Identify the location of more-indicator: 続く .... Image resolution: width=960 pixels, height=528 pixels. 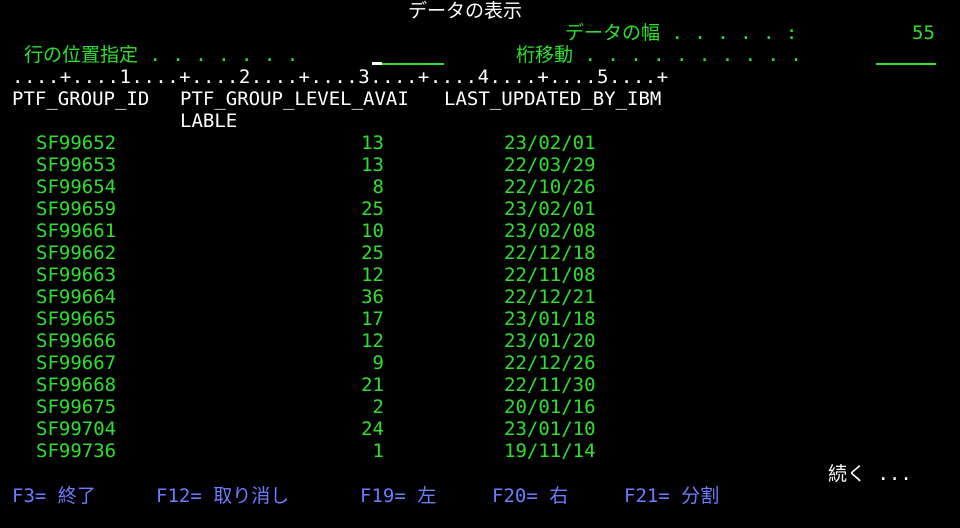
(870, 474).